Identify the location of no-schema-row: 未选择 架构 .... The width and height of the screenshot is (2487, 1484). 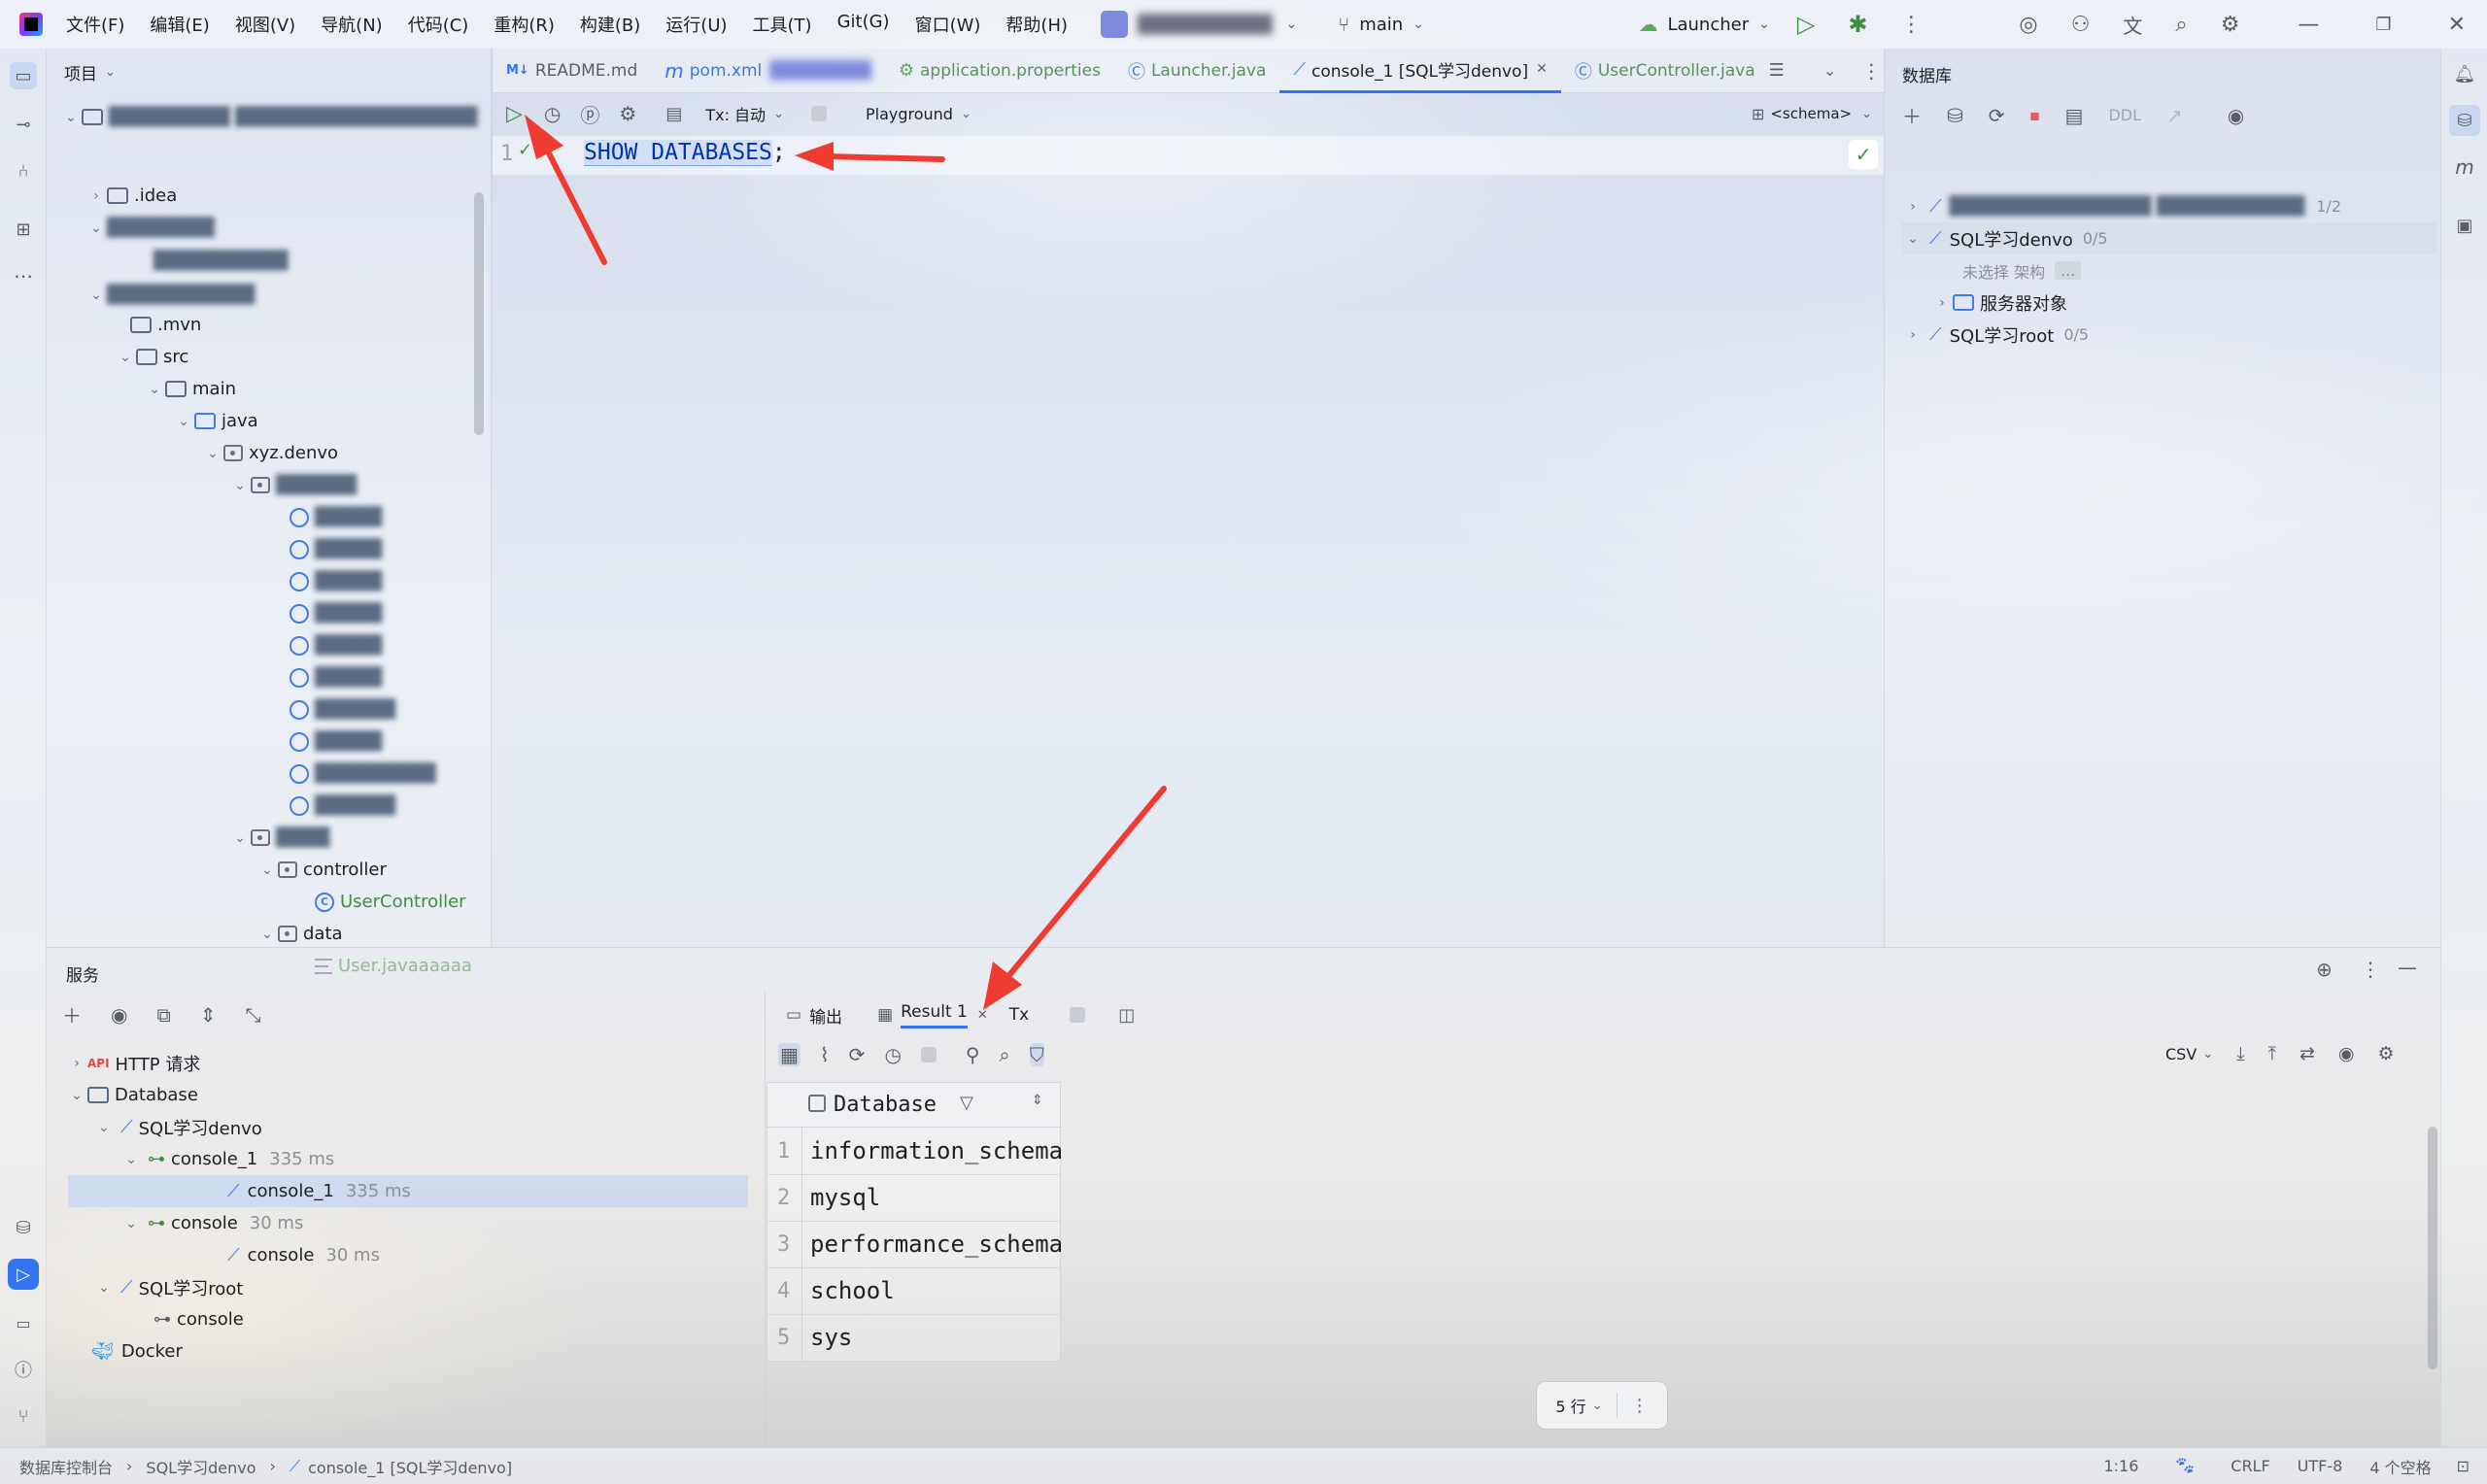
(2022, 270).